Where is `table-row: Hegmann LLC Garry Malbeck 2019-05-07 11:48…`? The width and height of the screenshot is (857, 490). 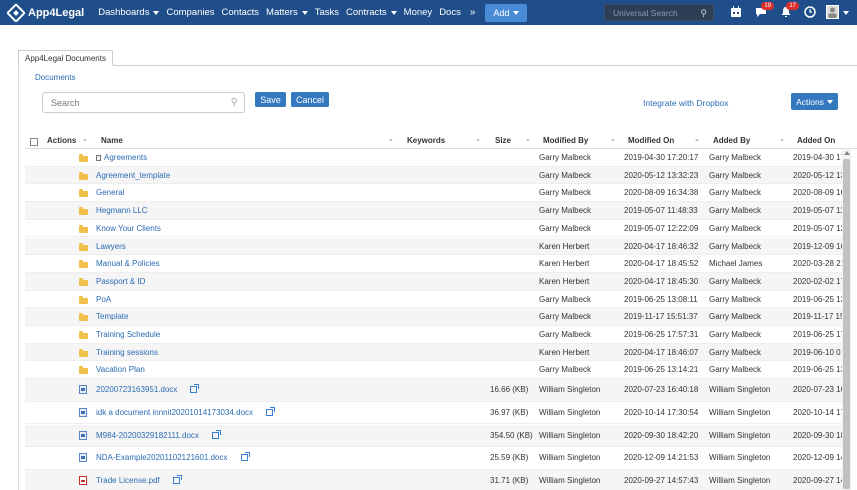
table-row: Hegmann LLC Garry Malbeck 2019-05-07 11:48… is located at coordinates (433, 211).